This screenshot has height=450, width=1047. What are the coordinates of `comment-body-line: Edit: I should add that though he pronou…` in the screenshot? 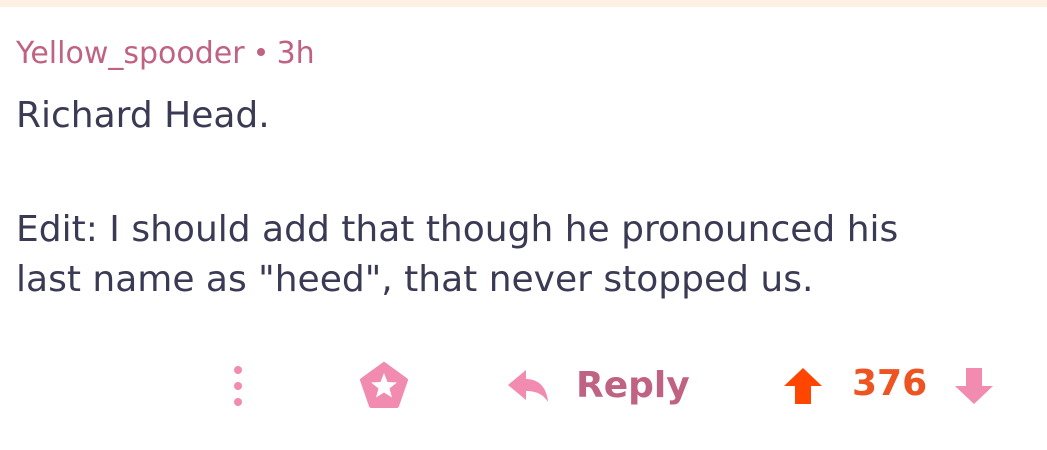 It's located at (457, 229).